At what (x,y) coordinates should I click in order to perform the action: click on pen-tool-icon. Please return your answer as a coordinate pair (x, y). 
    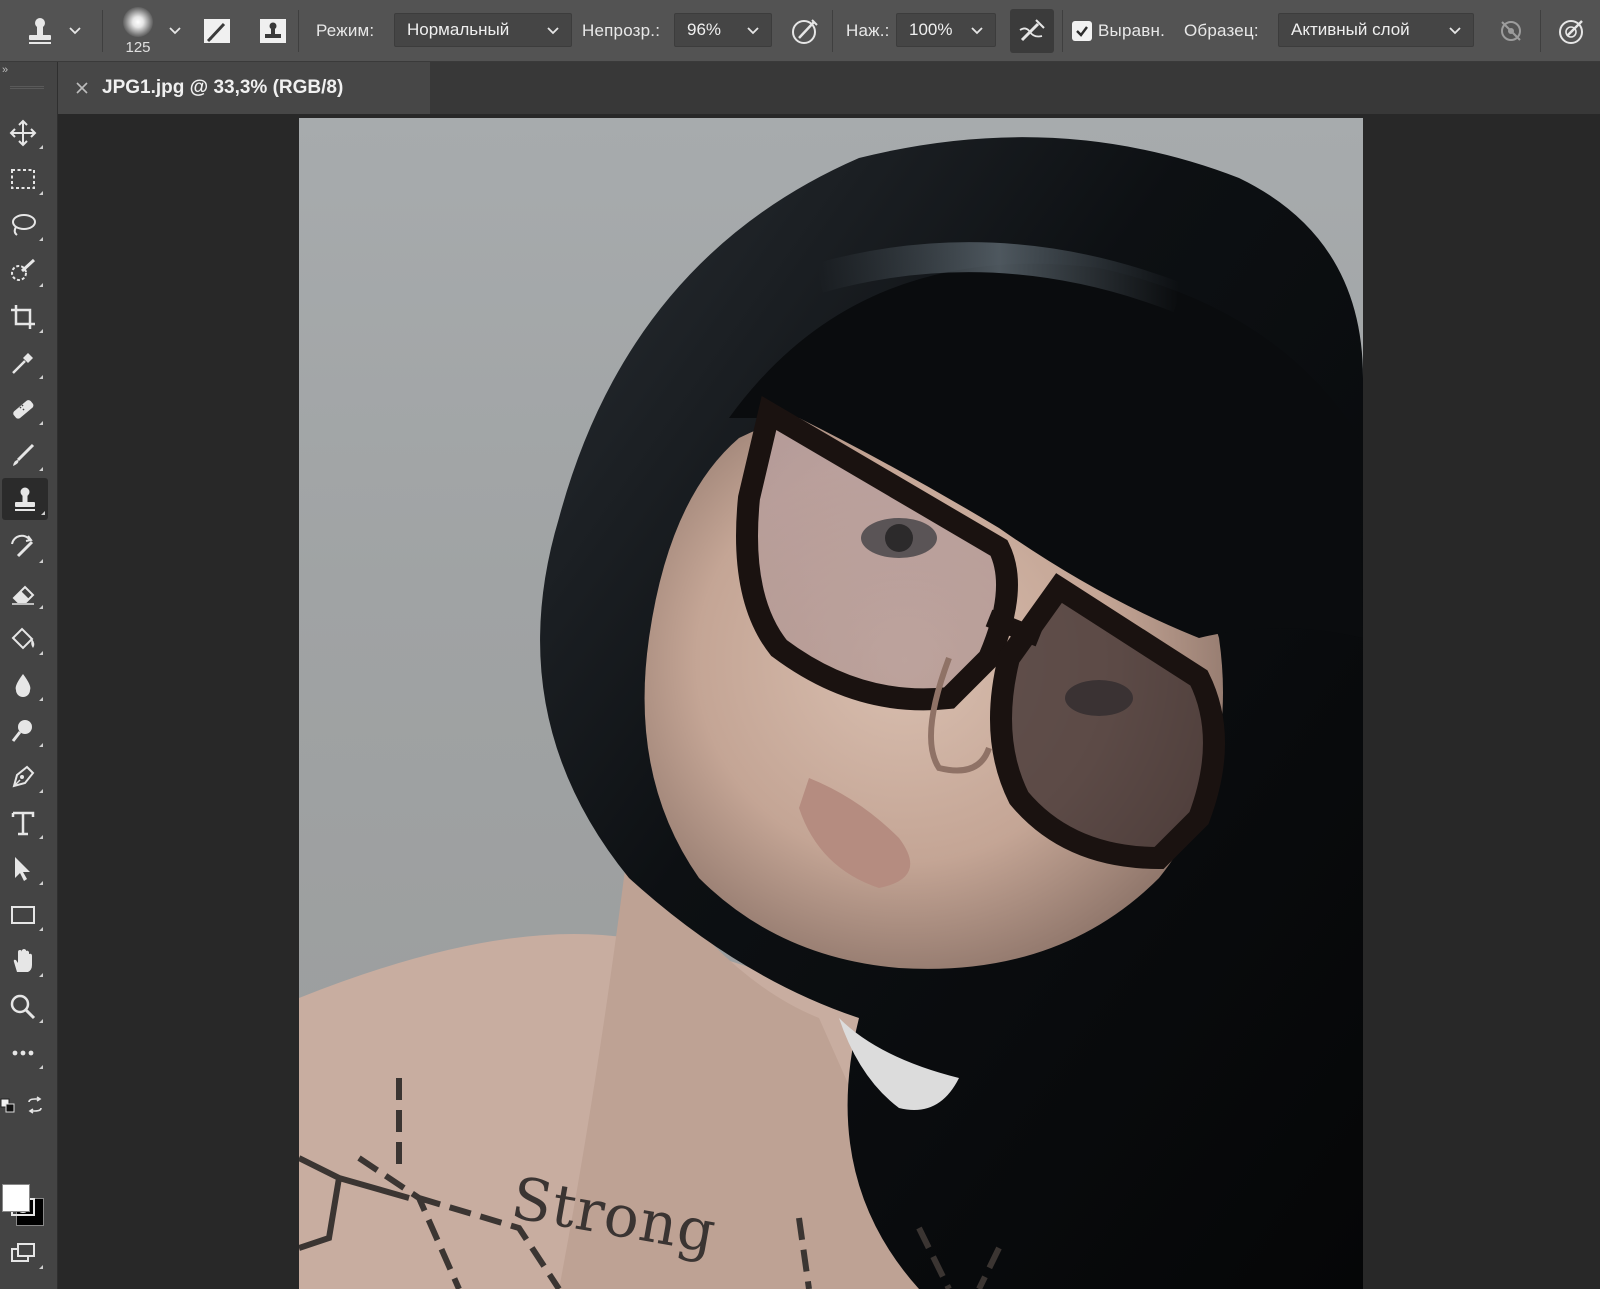
    Looking at the image, I should click on (23, 777).